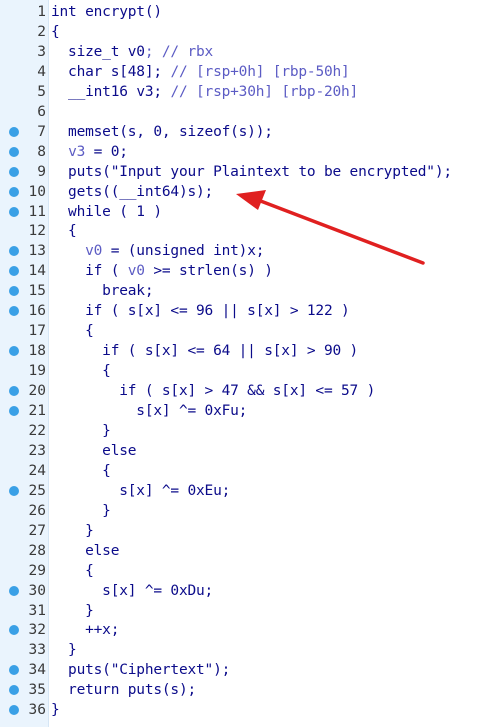  I want to click on code-line: 18 if ( s[x] <= 64 || s[x] > 90 ), so click(242, 351).